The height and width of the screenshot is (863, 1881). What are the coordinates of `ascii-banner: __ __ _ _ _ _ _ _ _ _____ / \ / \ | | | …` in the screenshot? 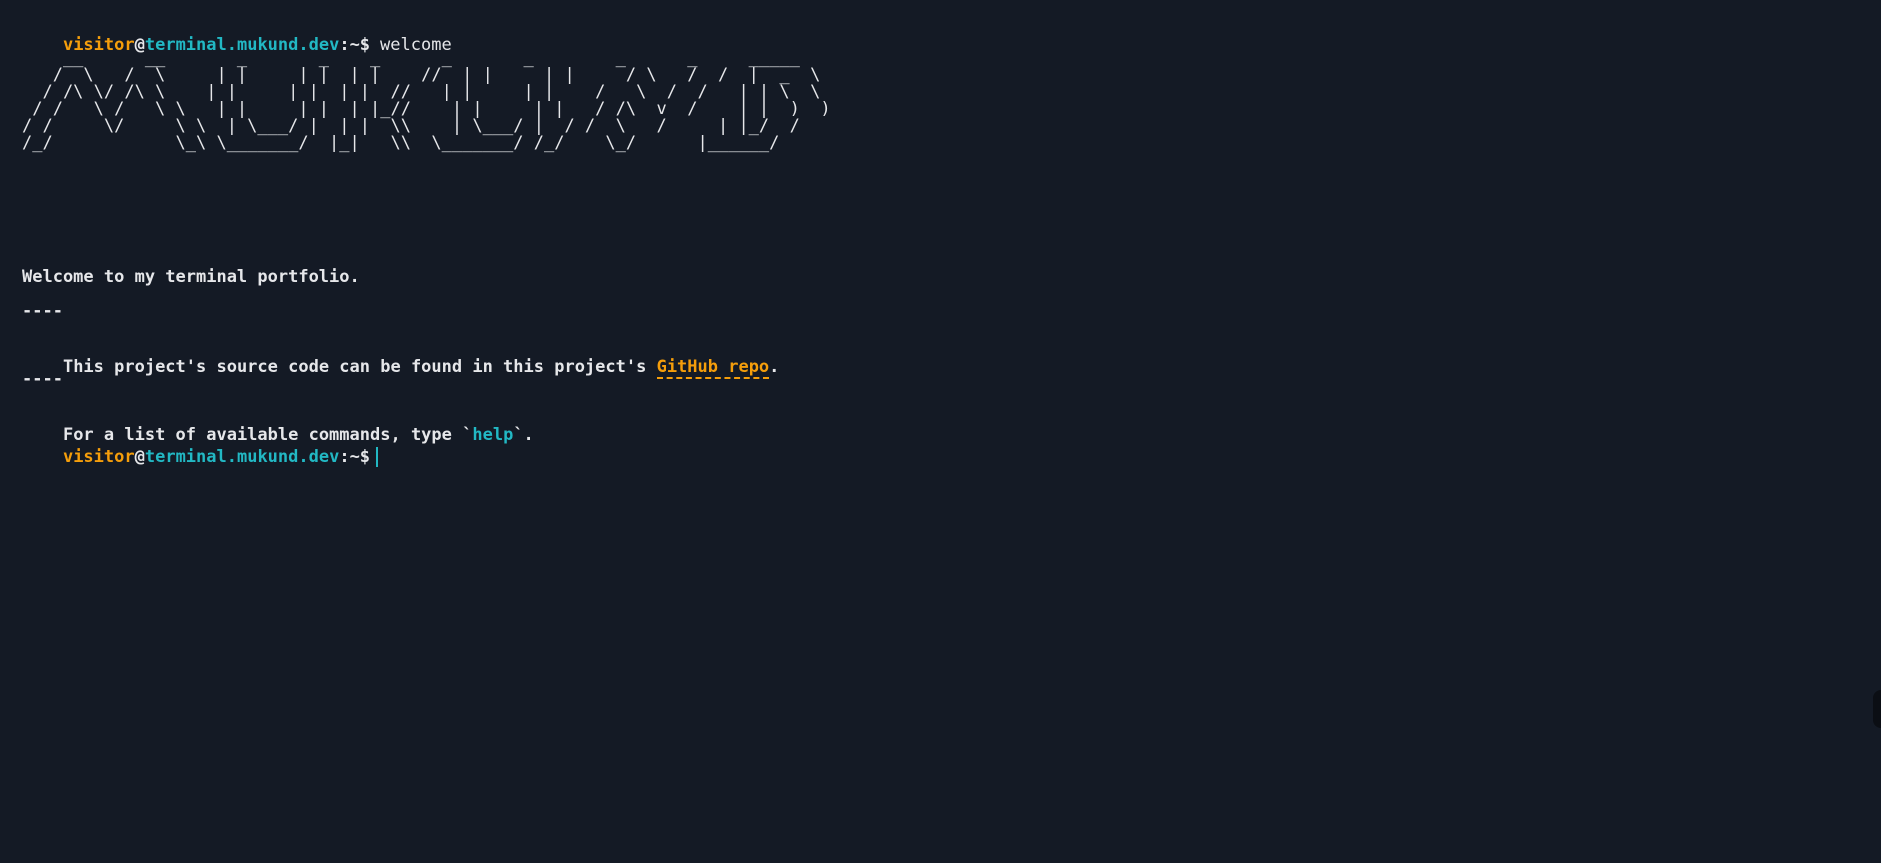 It's located at (426, 100).